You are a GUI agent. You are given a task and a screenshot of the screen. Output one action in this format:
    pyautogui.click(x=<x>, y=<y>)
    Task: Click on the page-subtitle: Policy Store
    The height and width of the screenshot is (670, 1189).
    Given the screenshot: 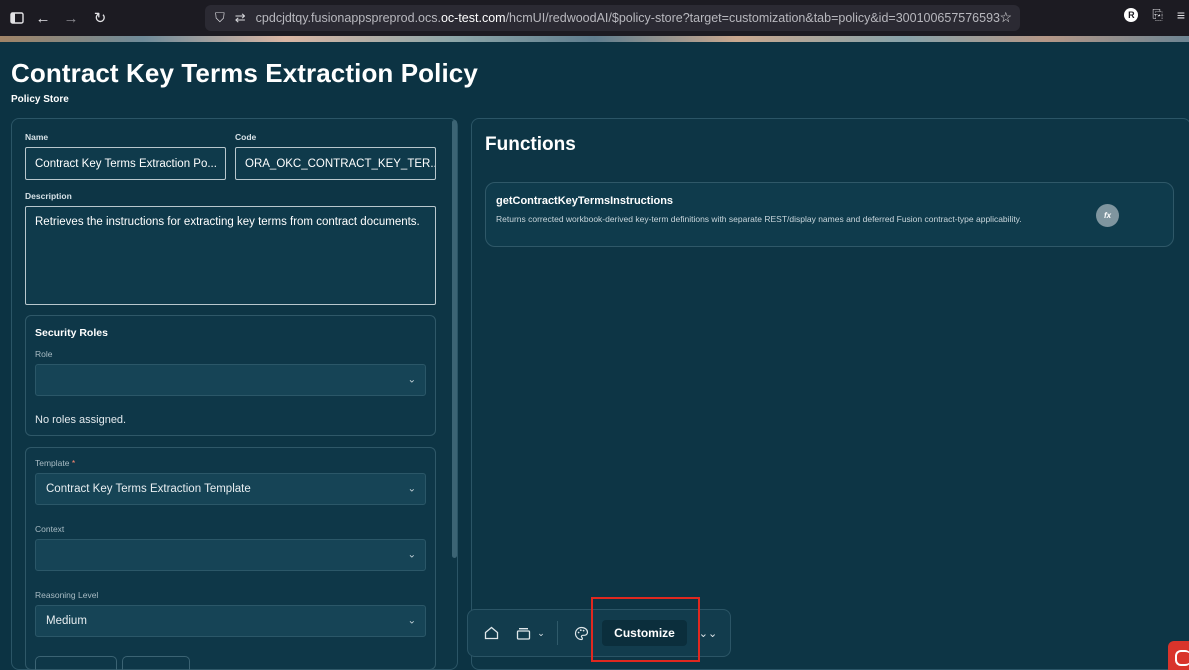 What is the action you would take?
    pyautogui.click(x=40, y=99)
    